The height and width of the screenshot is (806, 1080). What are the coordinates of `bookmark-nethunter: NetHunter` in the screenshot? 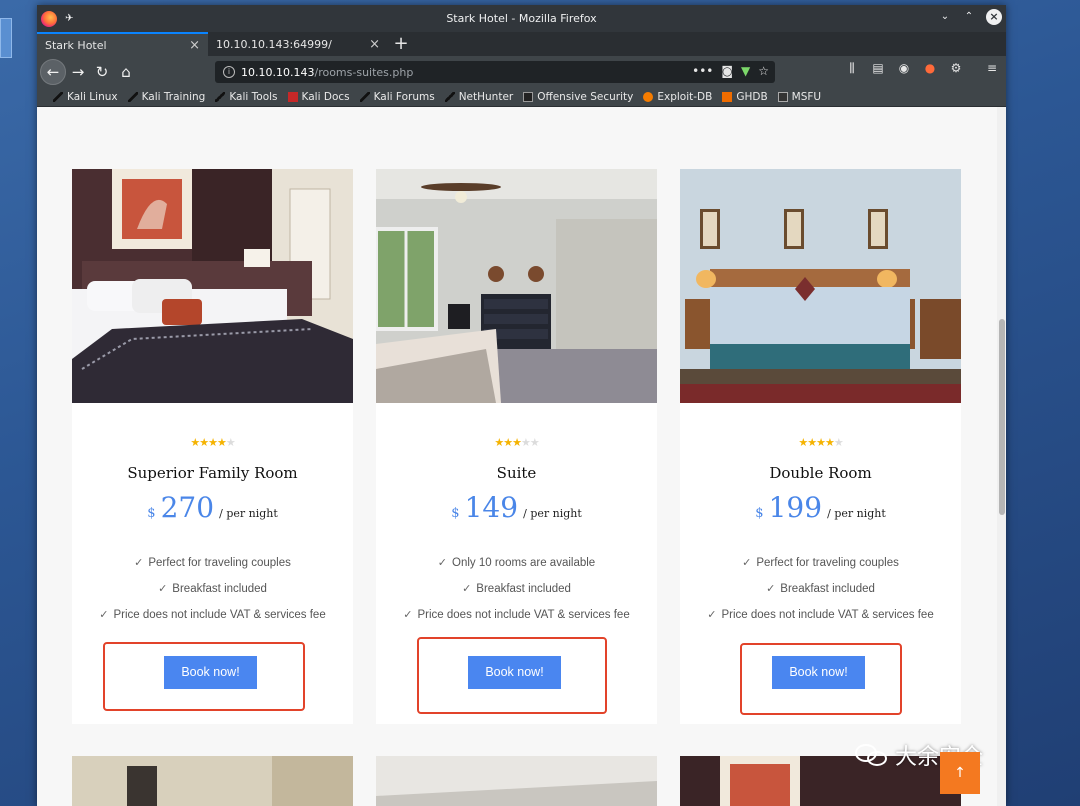 It's located at (479, 97).